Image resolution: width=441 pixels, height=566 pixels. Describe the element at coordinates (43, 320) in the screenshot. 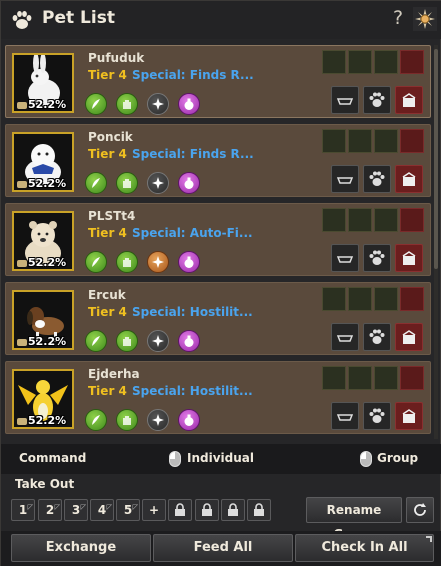

I see `pet-portrait-dog: 52.2%` at that location.